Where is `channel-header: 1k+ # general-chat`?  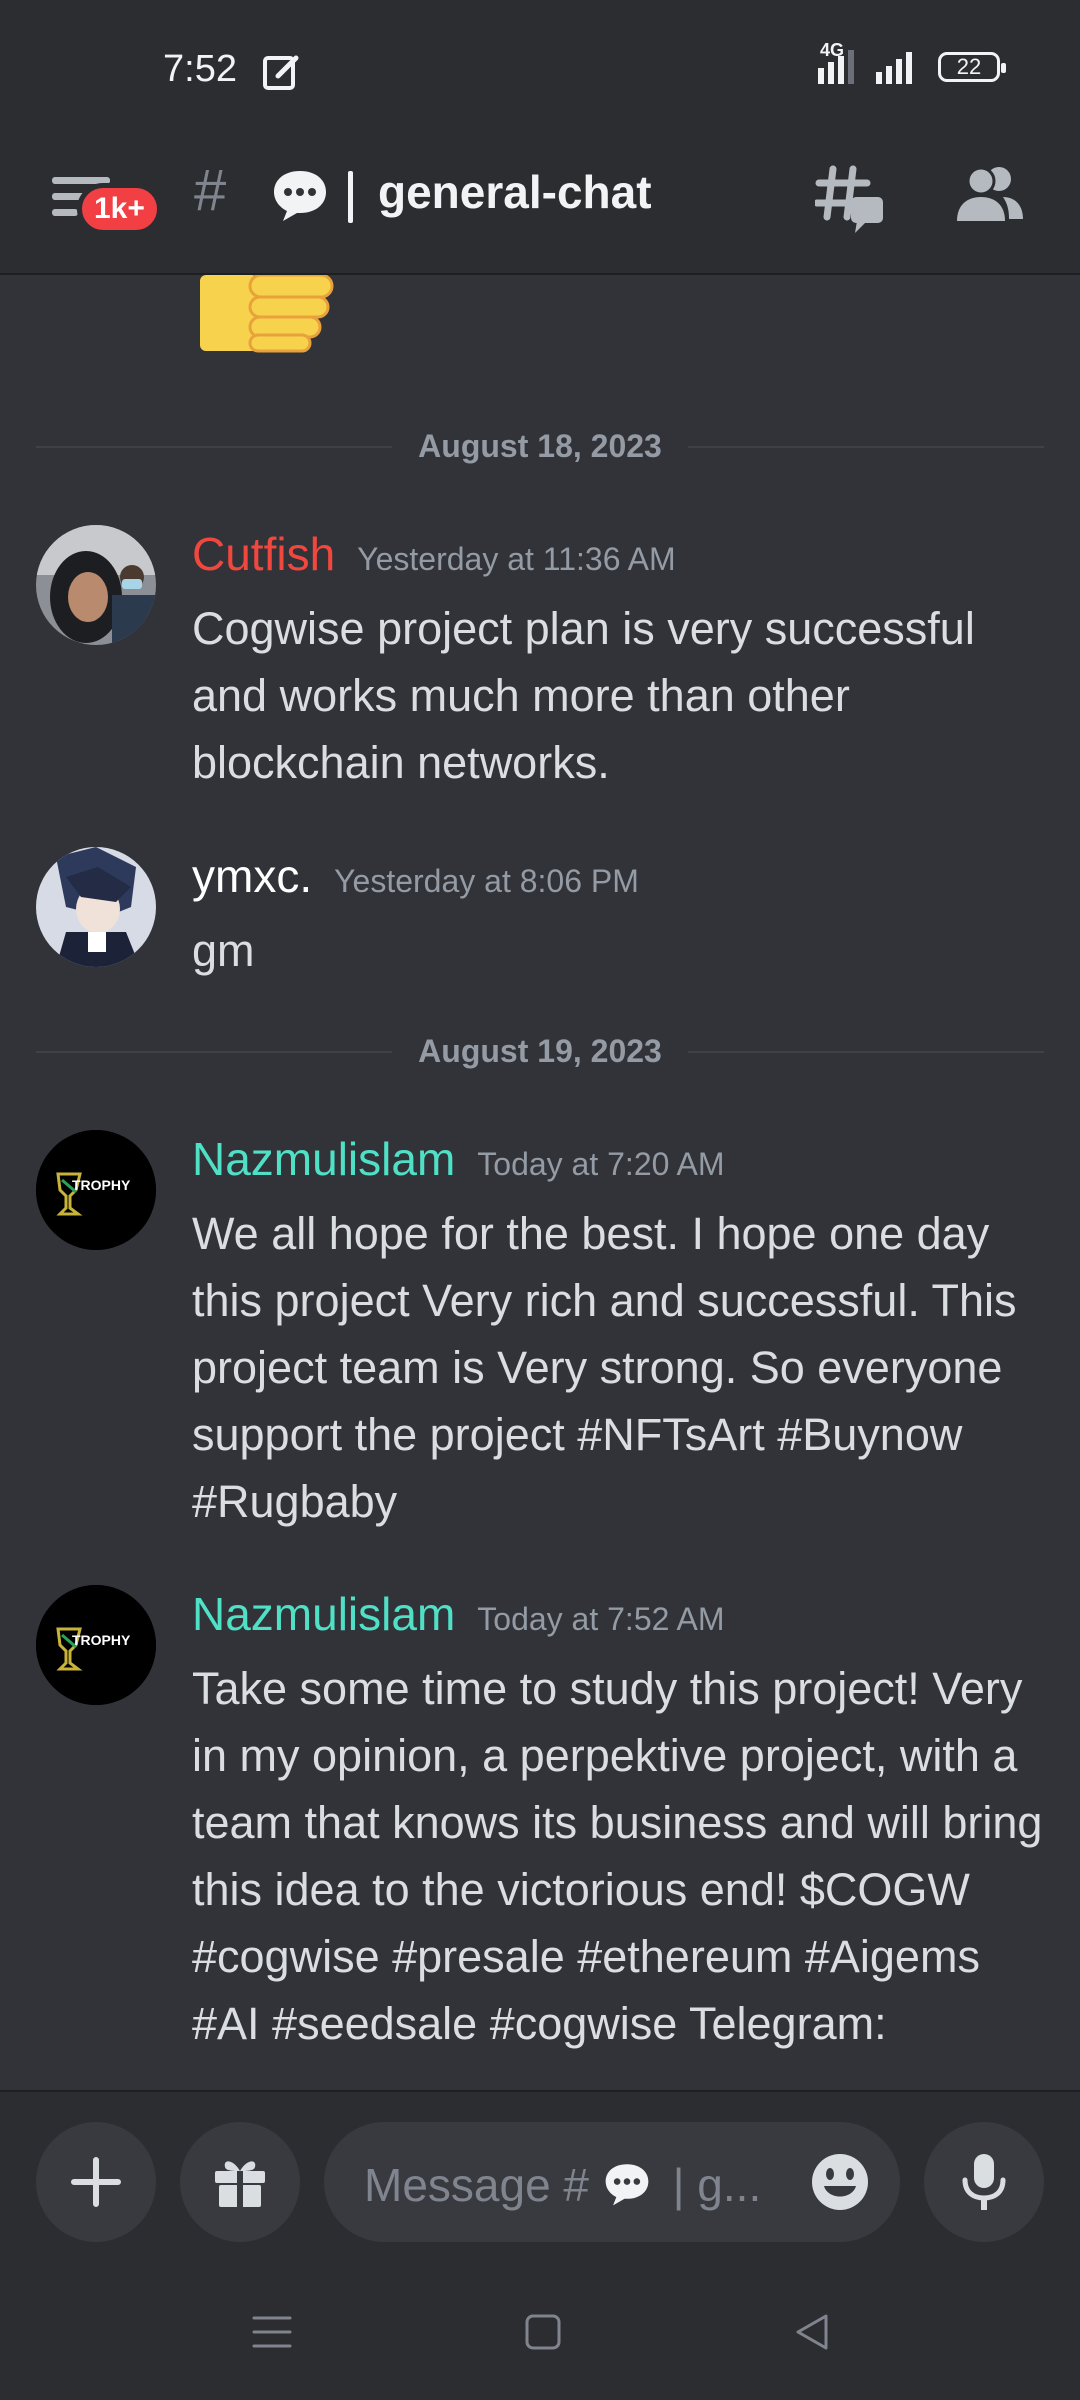
channel-header: 1k+ # general-chat is located at coordinates (540, 205).